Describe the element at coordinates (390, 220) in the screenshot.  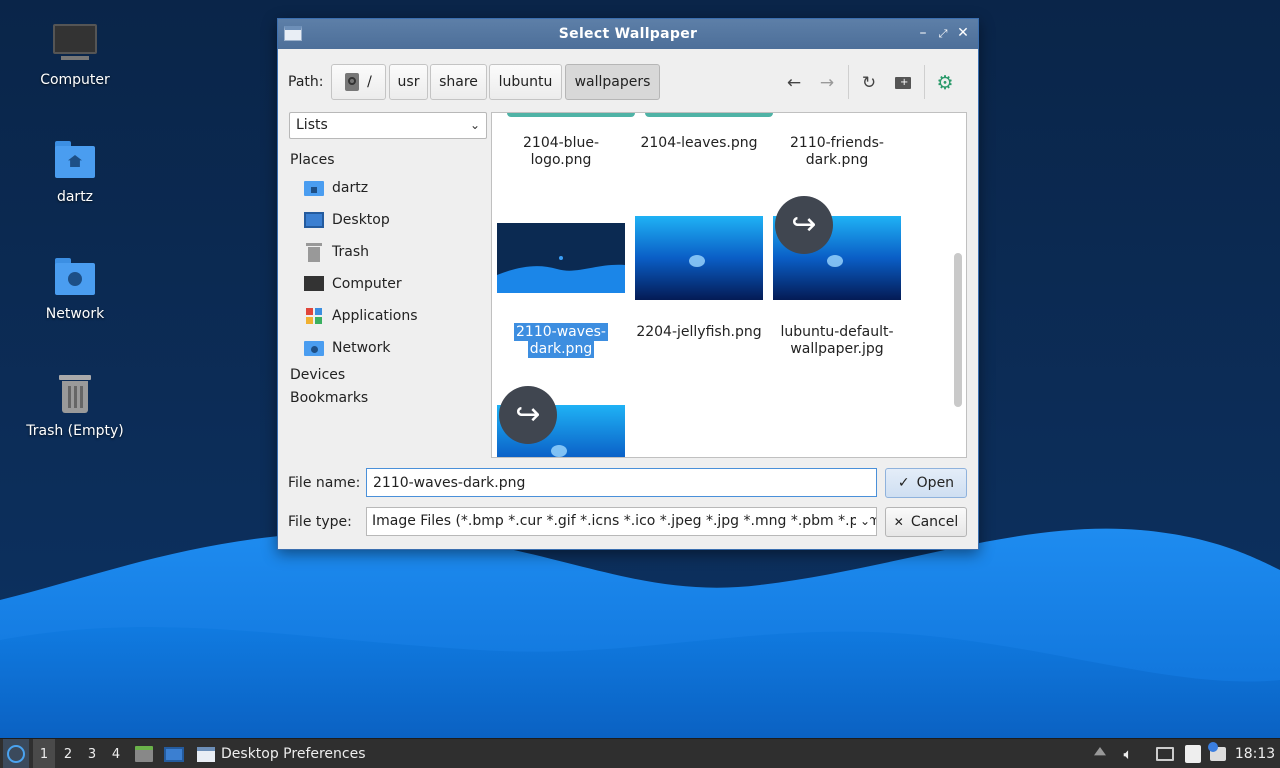
I see `sidebar-item-desktop: Desktop` at that location.